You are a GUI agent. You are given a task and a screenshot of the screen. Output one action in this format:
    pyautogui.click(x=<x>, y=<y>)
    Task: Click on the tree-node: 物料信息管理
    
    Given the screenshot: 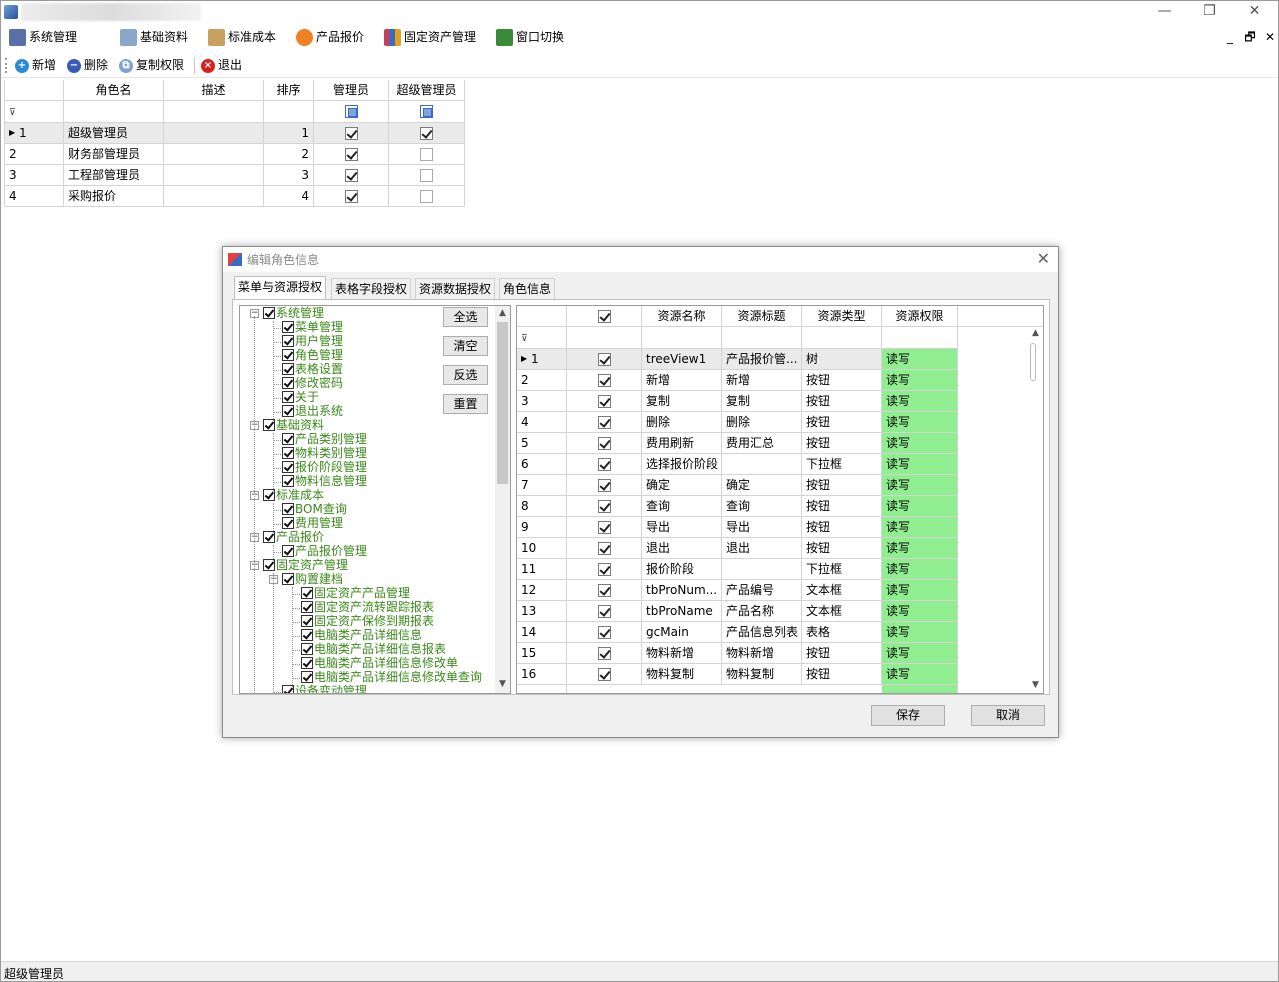 What is the action you would take?
    pyautogui.click(x=324, y=482)
    